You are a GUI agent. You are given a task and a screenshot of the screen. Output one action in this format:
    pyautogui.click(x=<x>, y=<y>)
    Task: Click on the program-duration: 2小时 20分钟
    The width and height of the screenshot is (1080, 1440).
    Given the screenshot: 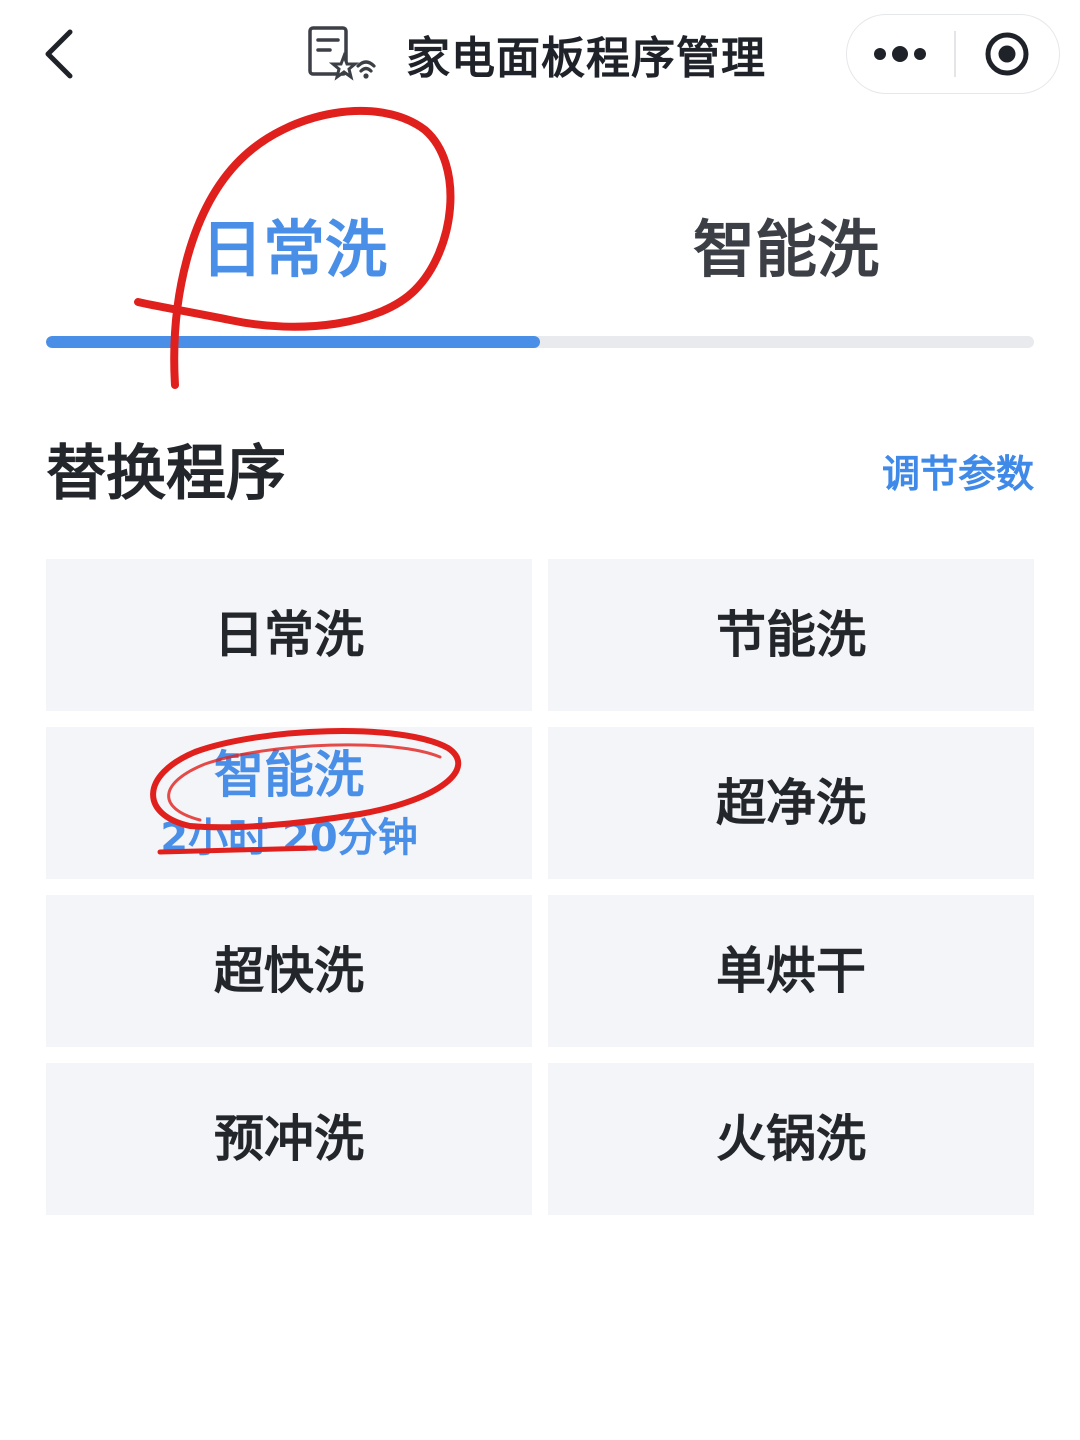 What is the action you would take?
    pyautogui.click(x=289, y=838)
    